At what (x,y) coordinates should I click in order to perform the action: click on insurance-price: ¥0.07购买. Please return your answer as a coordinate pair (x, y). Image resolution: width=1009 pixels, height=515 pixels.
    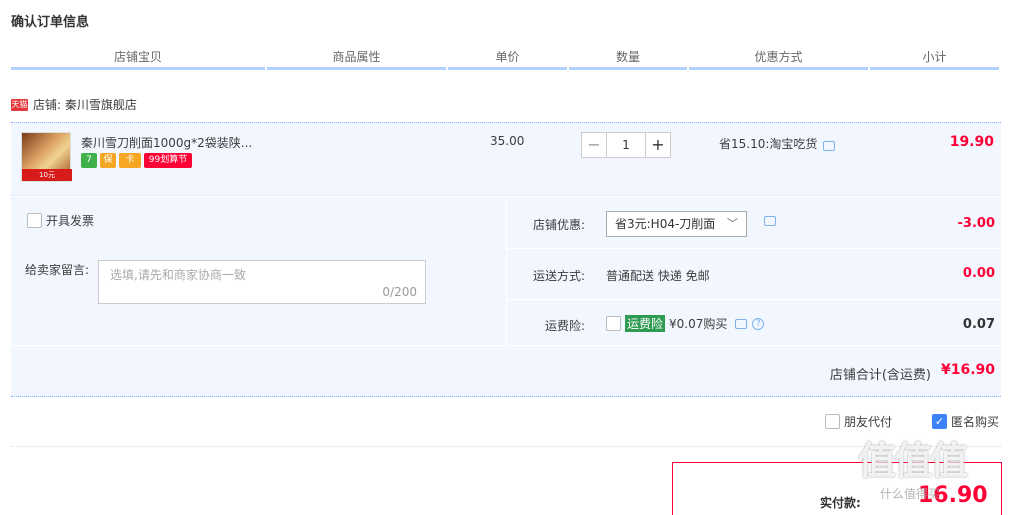
    Looking at the image, I should click on (698, 324).